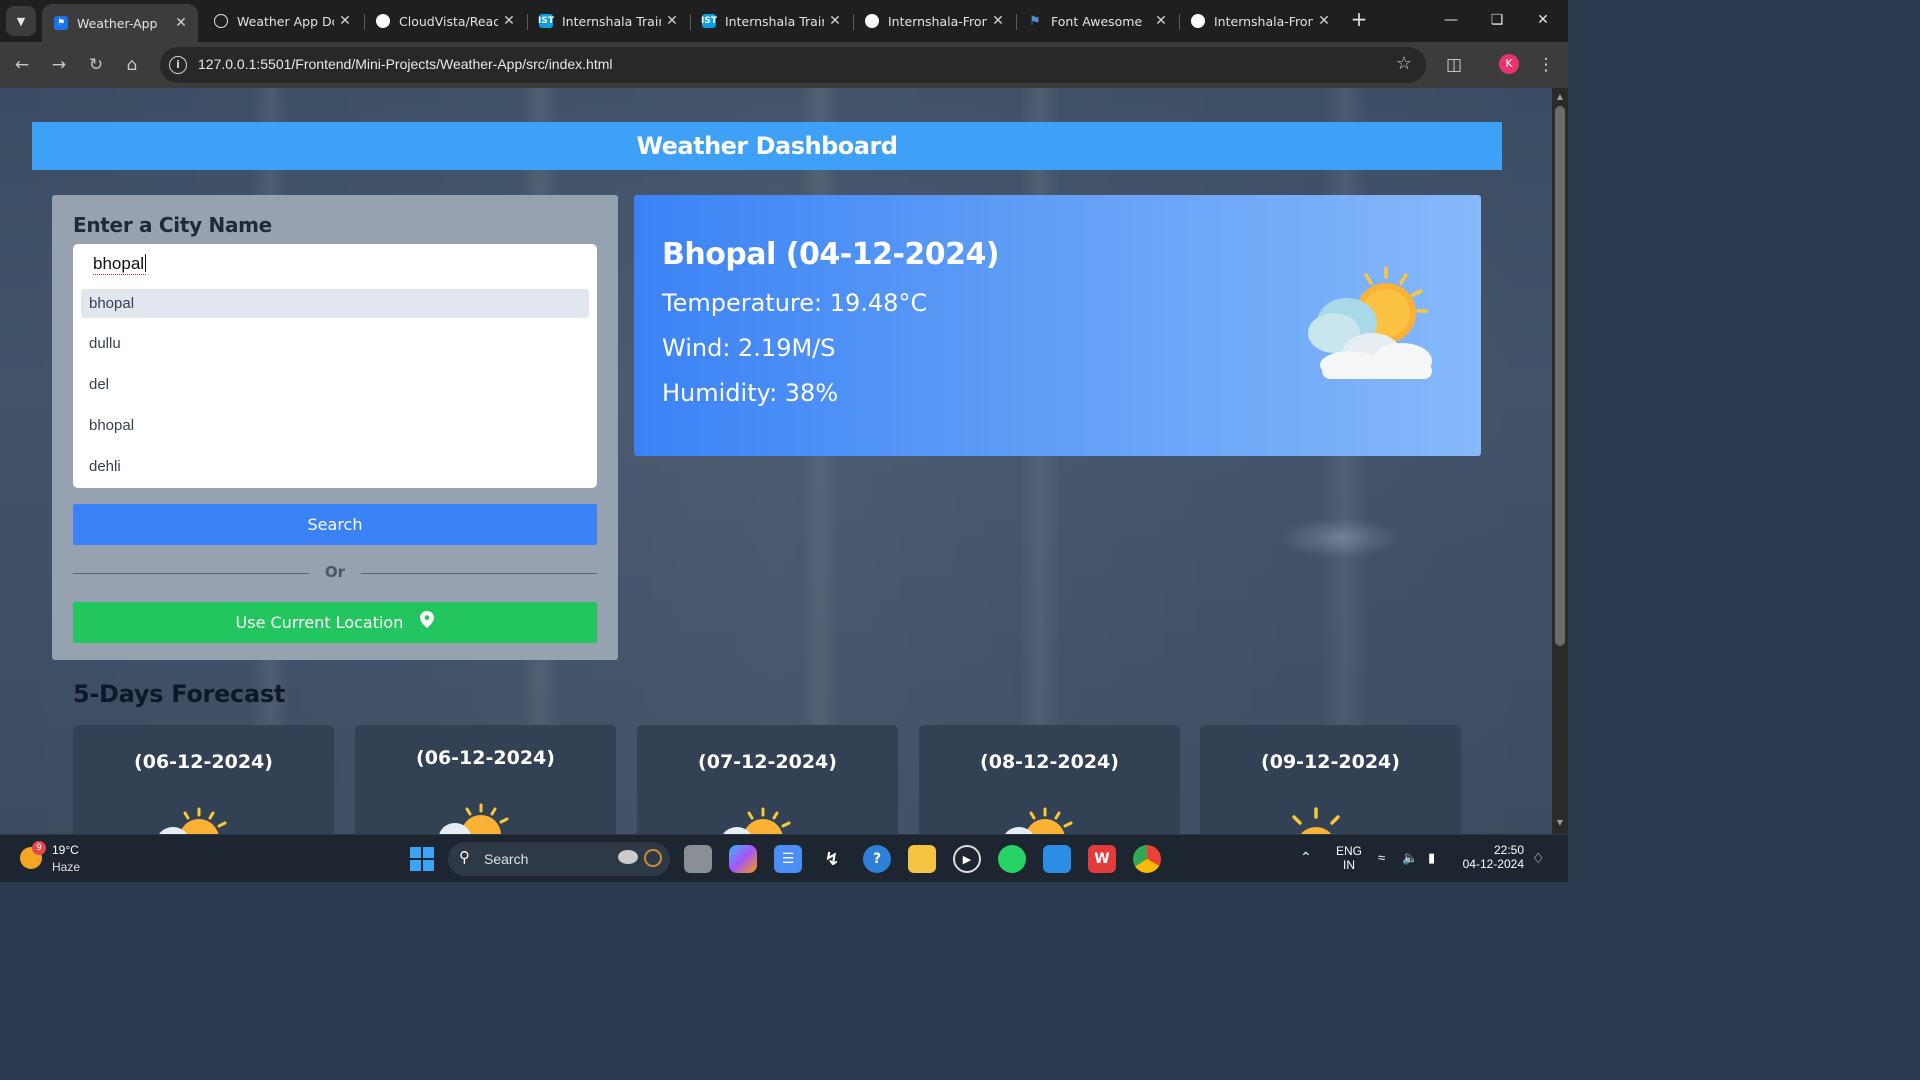 This screenshot has width=1920, height=1080. What do you see at coordinates (628, 857) in the screenshot?
I see `search-highlight-icon` at bounding box center [628, 857].